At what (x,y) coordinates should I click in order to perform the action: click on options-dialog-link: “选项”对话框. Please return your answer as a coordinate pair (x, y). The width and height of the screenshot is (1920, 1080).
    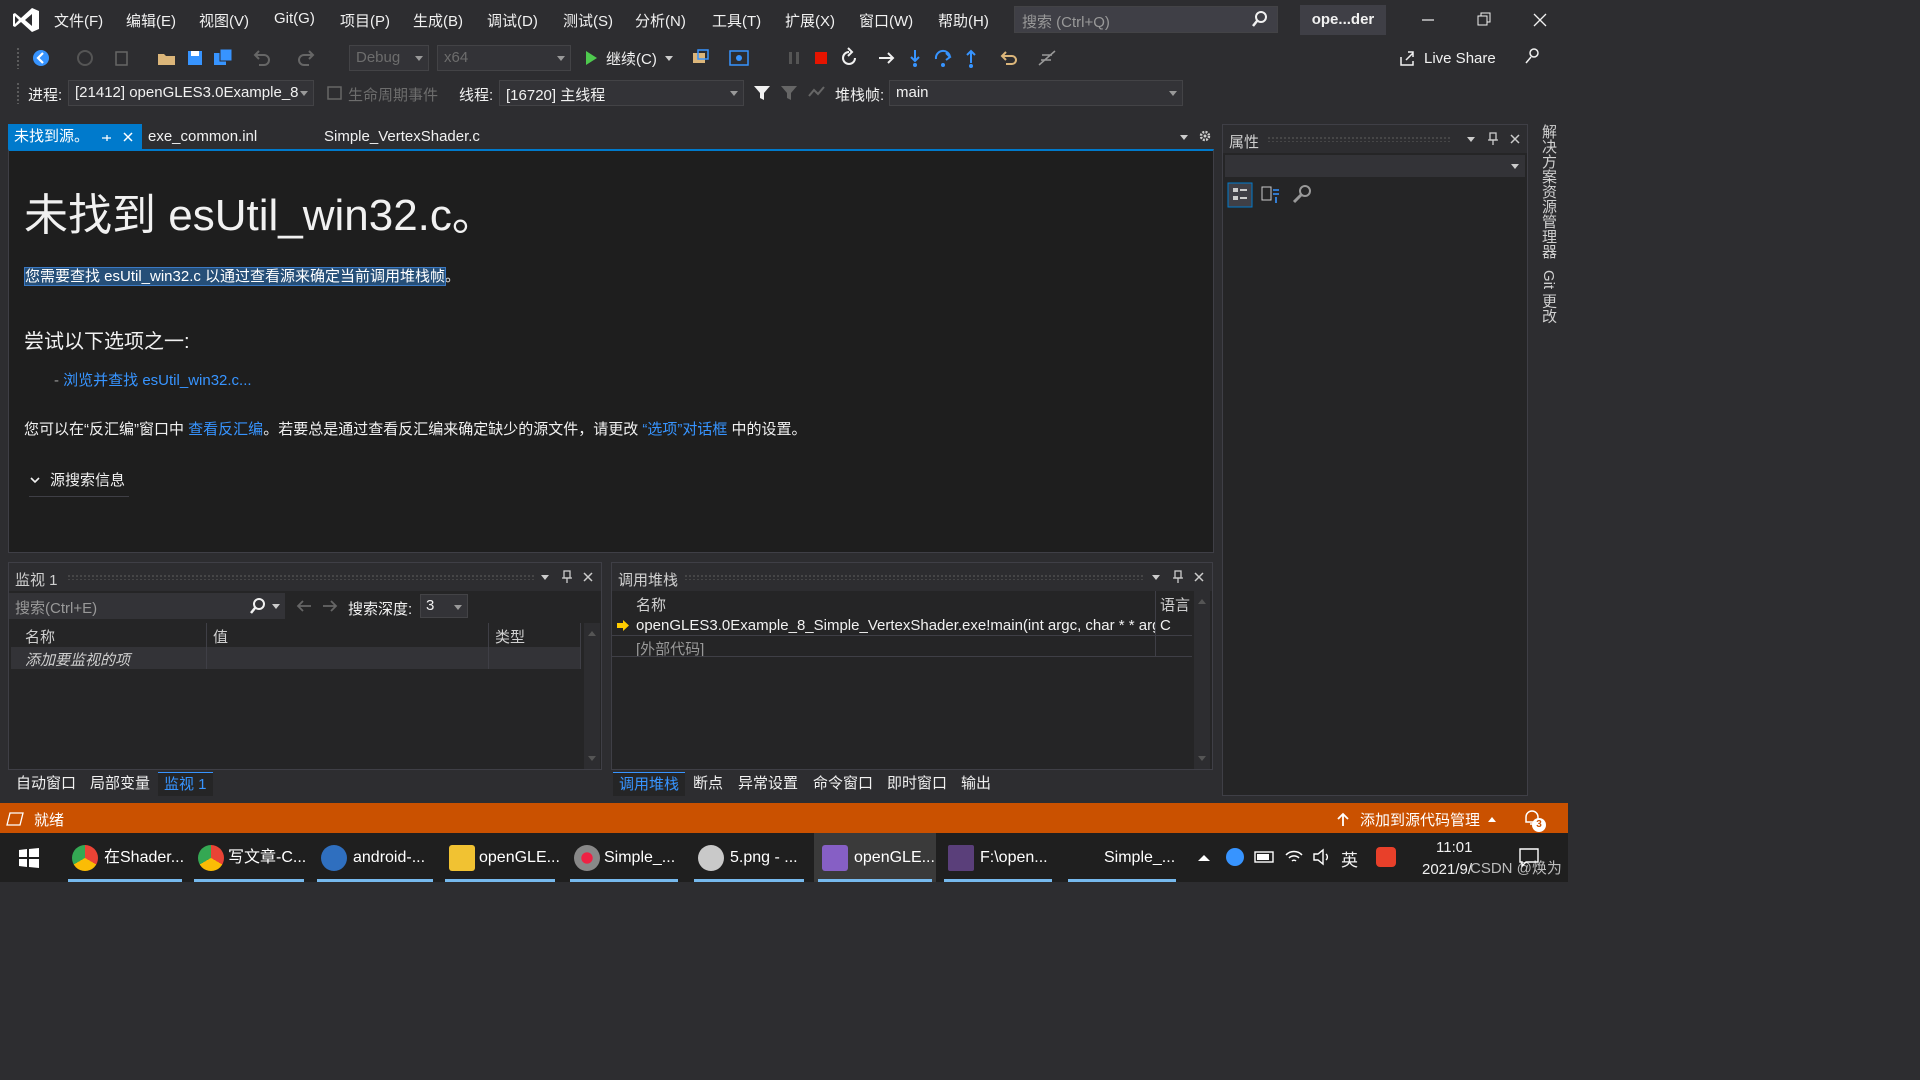
    Looking at the image, I should click on (684, 429).